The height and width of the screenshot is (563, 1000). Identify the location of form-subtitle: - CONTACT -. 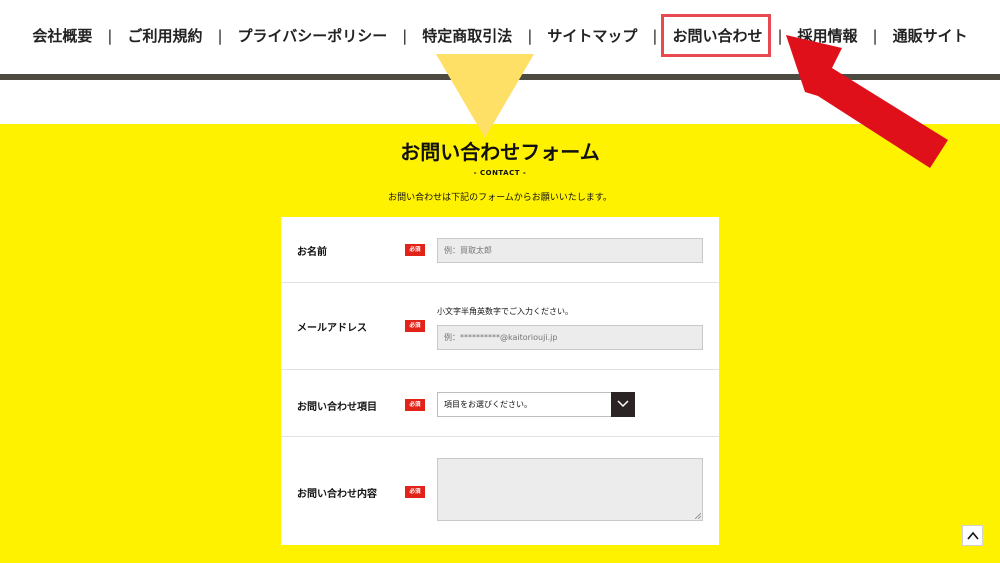
(500, 173).